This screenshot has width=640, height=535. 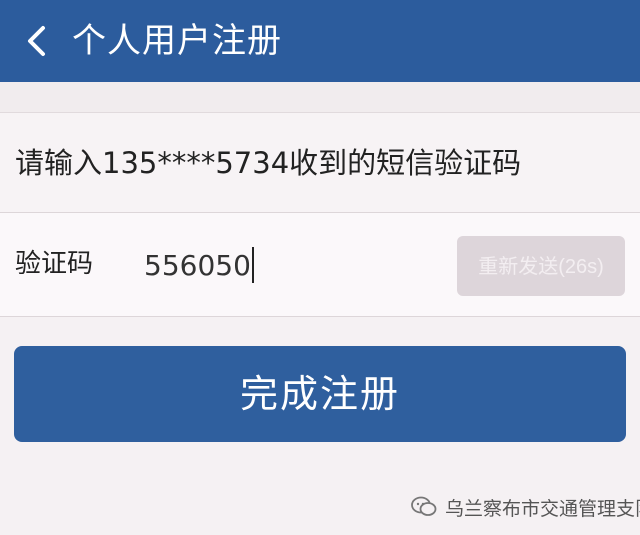 What do you see at coordinates (177, 41) in the screenshot?
I see `page-title: 个人用户注册` at bounding box center [177, 41].